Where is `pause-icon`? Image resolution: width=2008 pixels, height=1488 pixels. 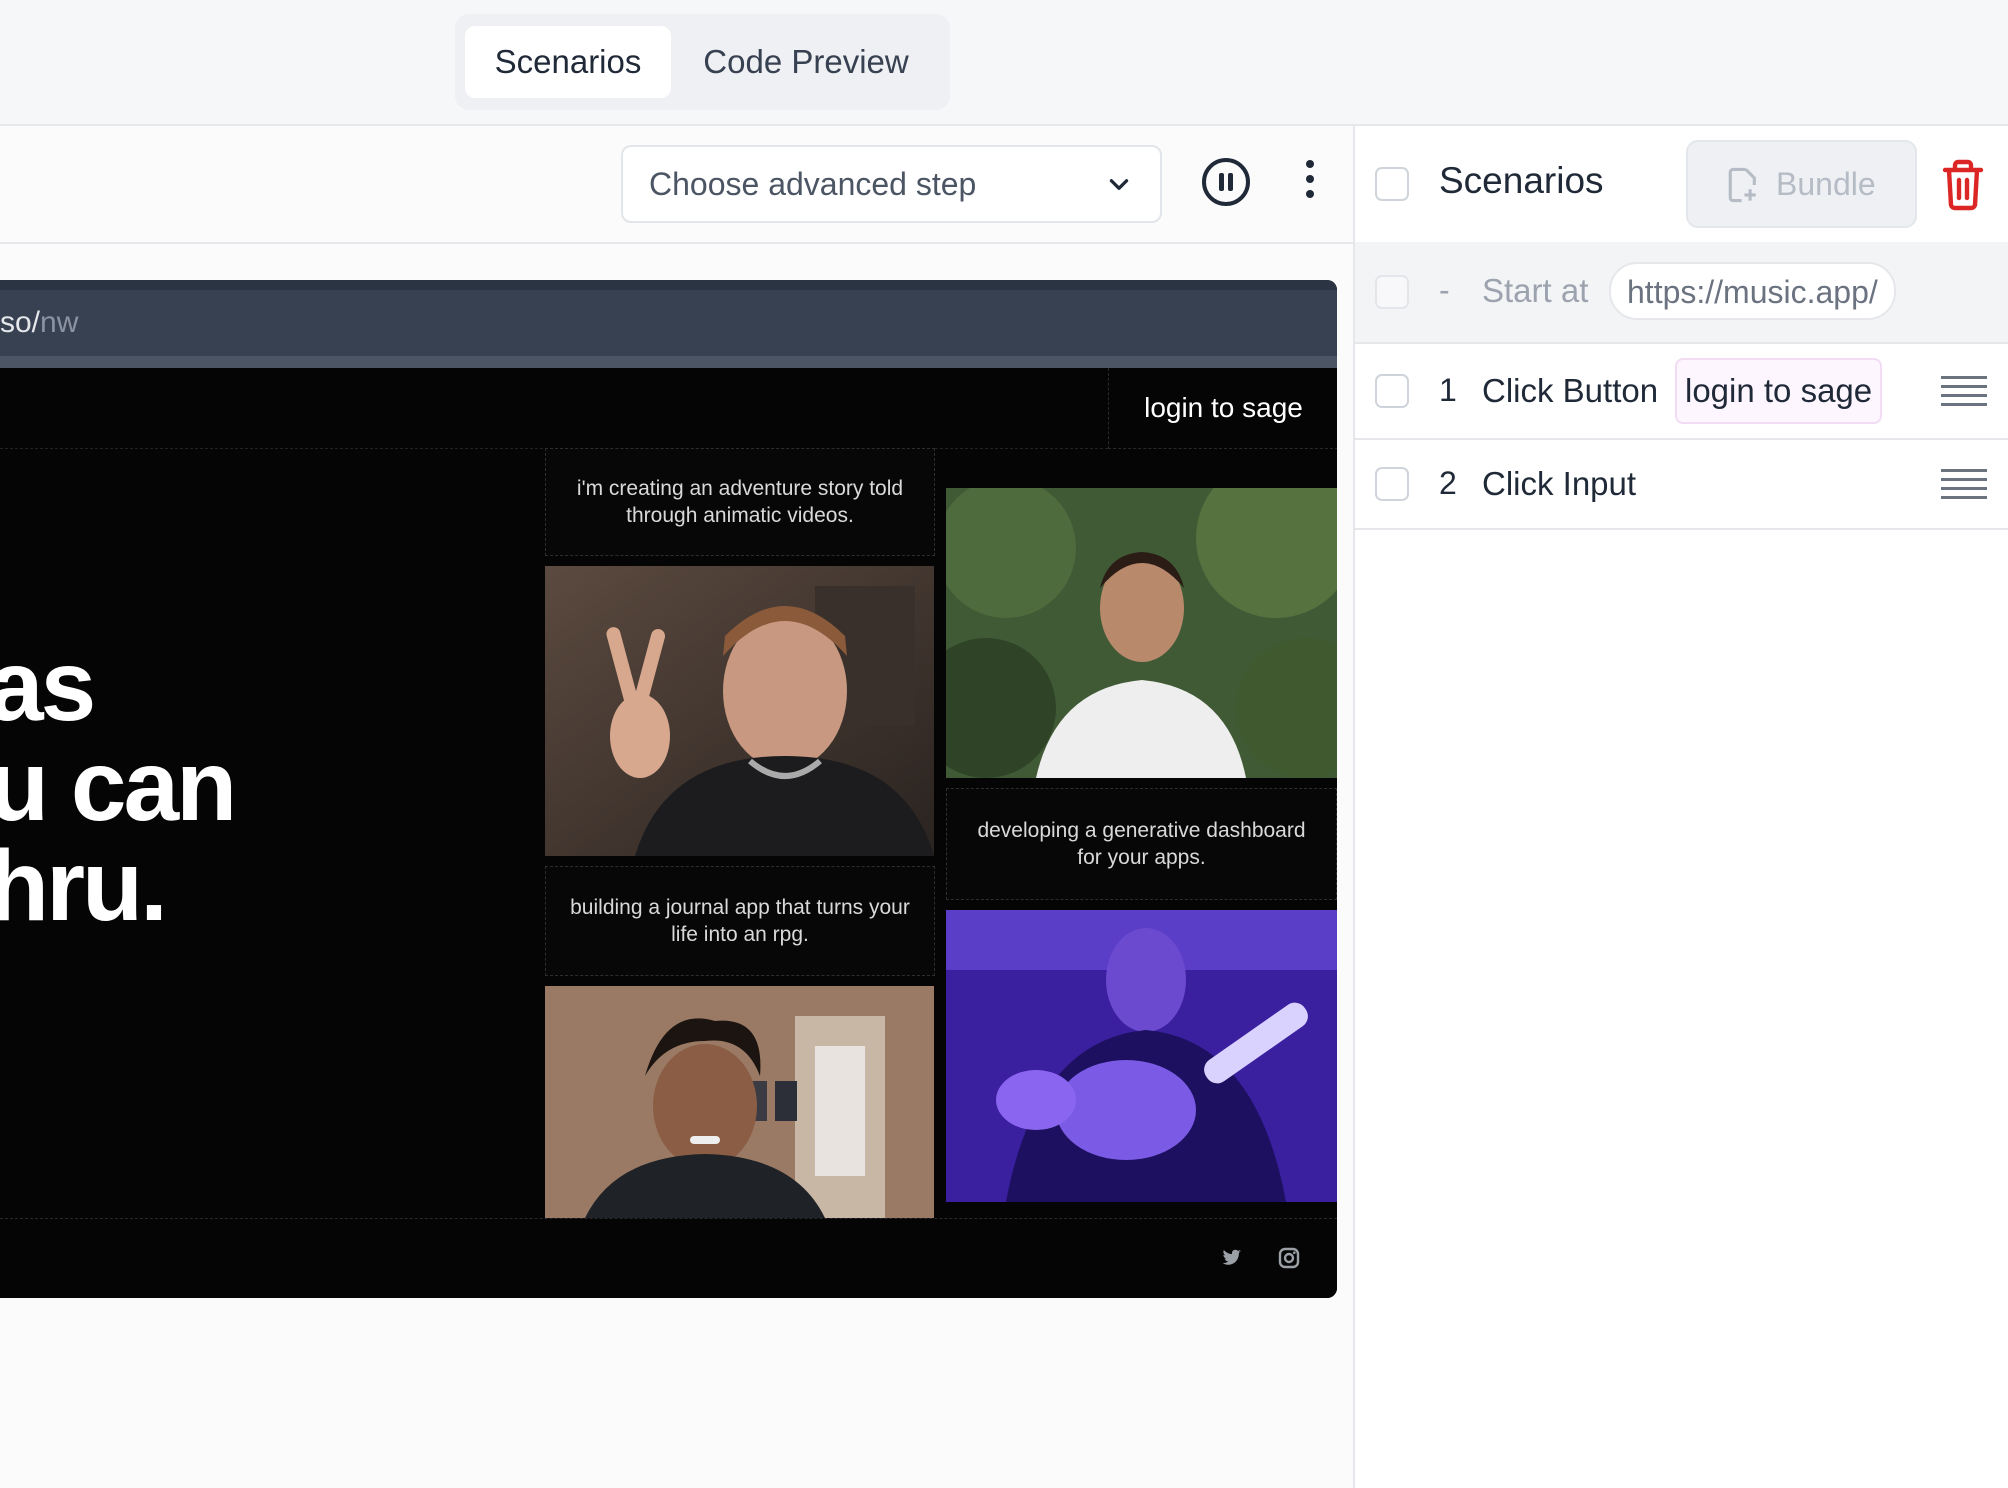
pause-icon is located at coordinates (1226, 182).